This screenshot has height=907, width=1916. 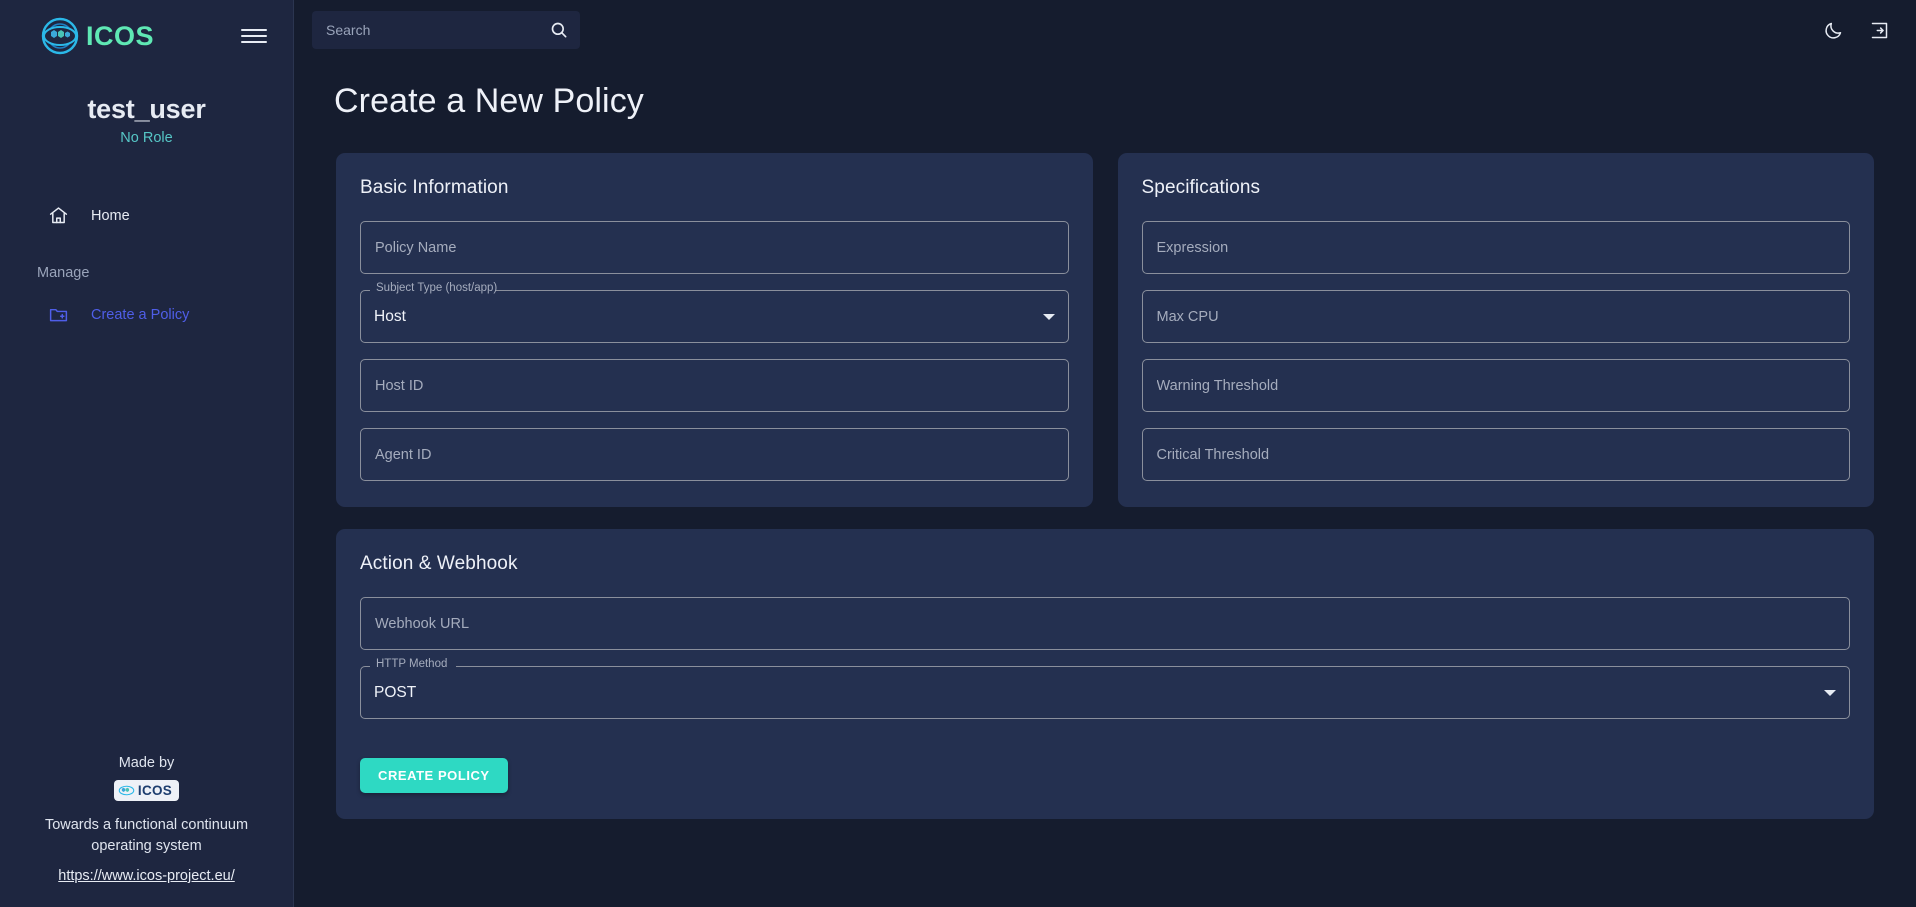 What do you see at coordinates (63, 273) in the screenshot?
I see `sidebar-section-manage: Manage` at bounding box center [63, 273].